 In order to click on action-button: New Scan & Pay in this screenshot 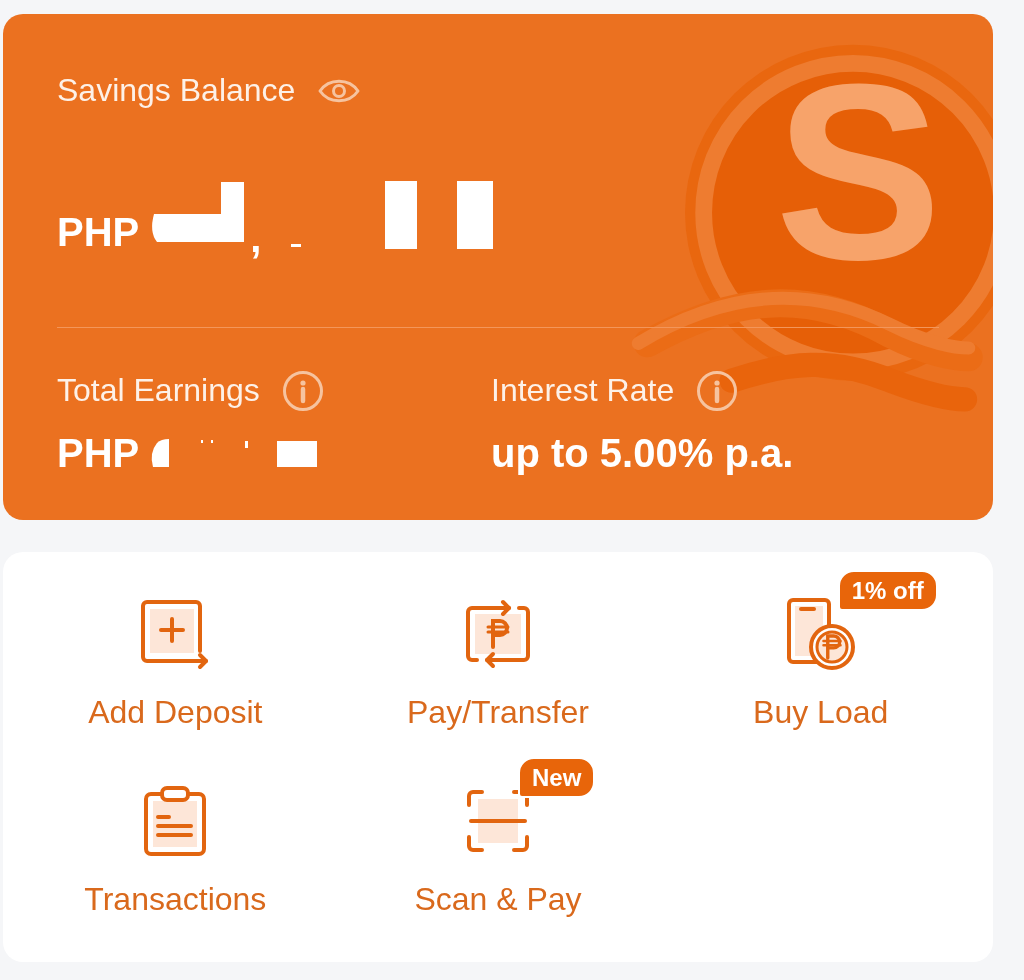, I will do `click(498, 837)`.